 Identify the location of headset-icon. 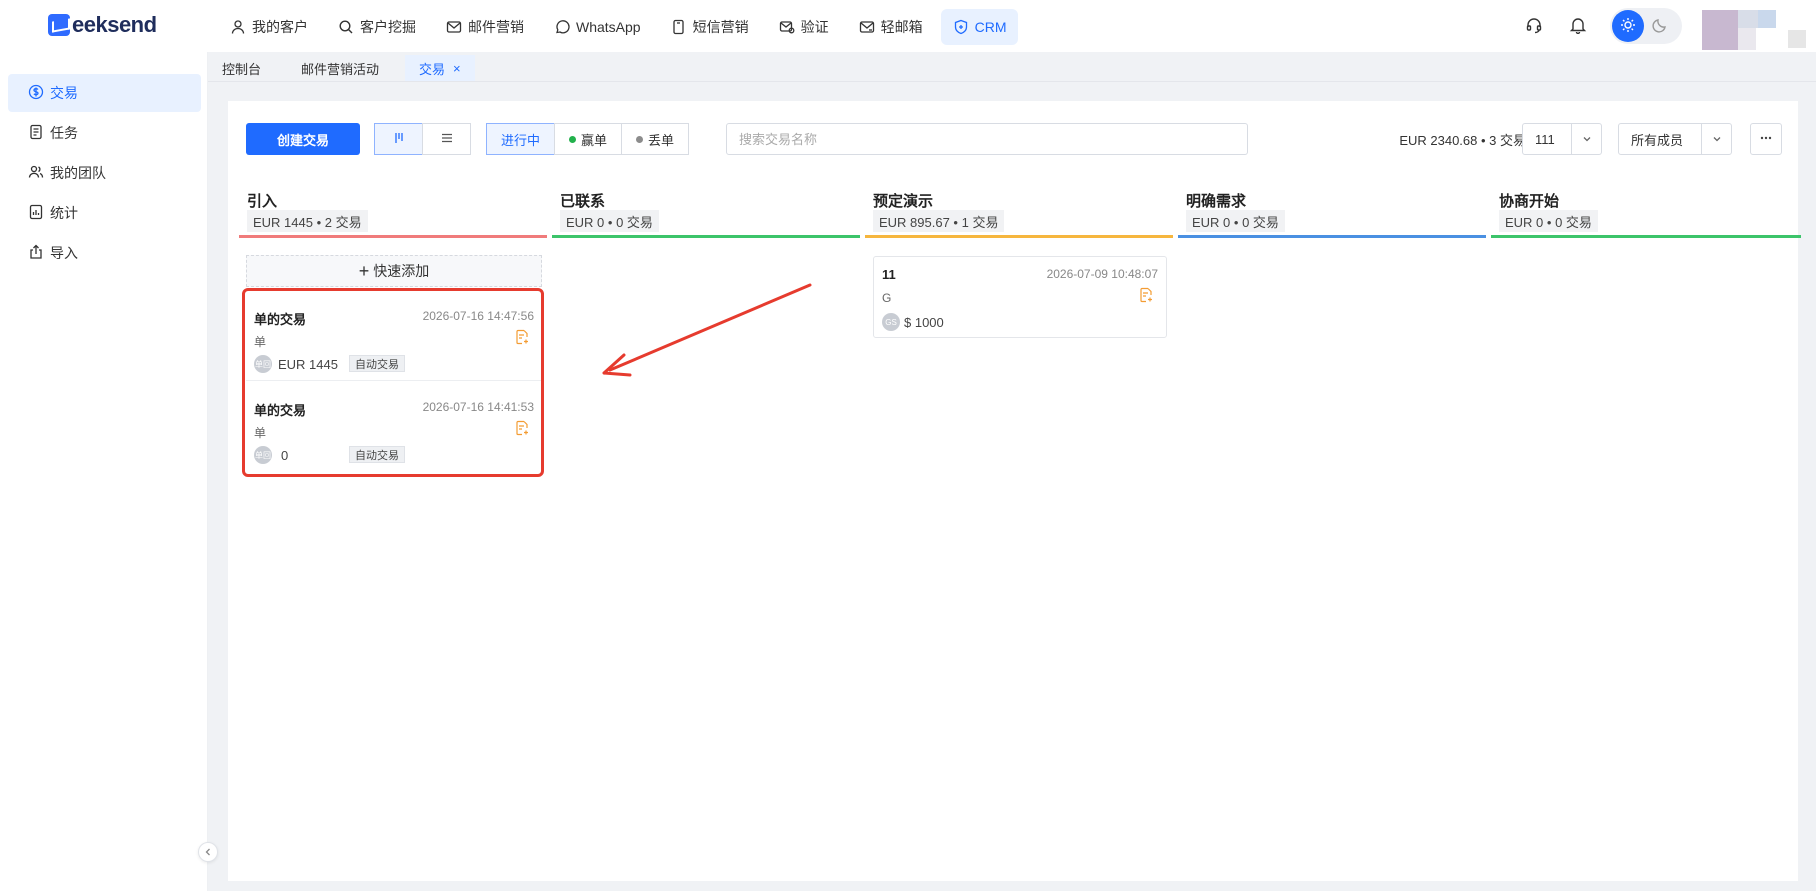
(1534, 26).